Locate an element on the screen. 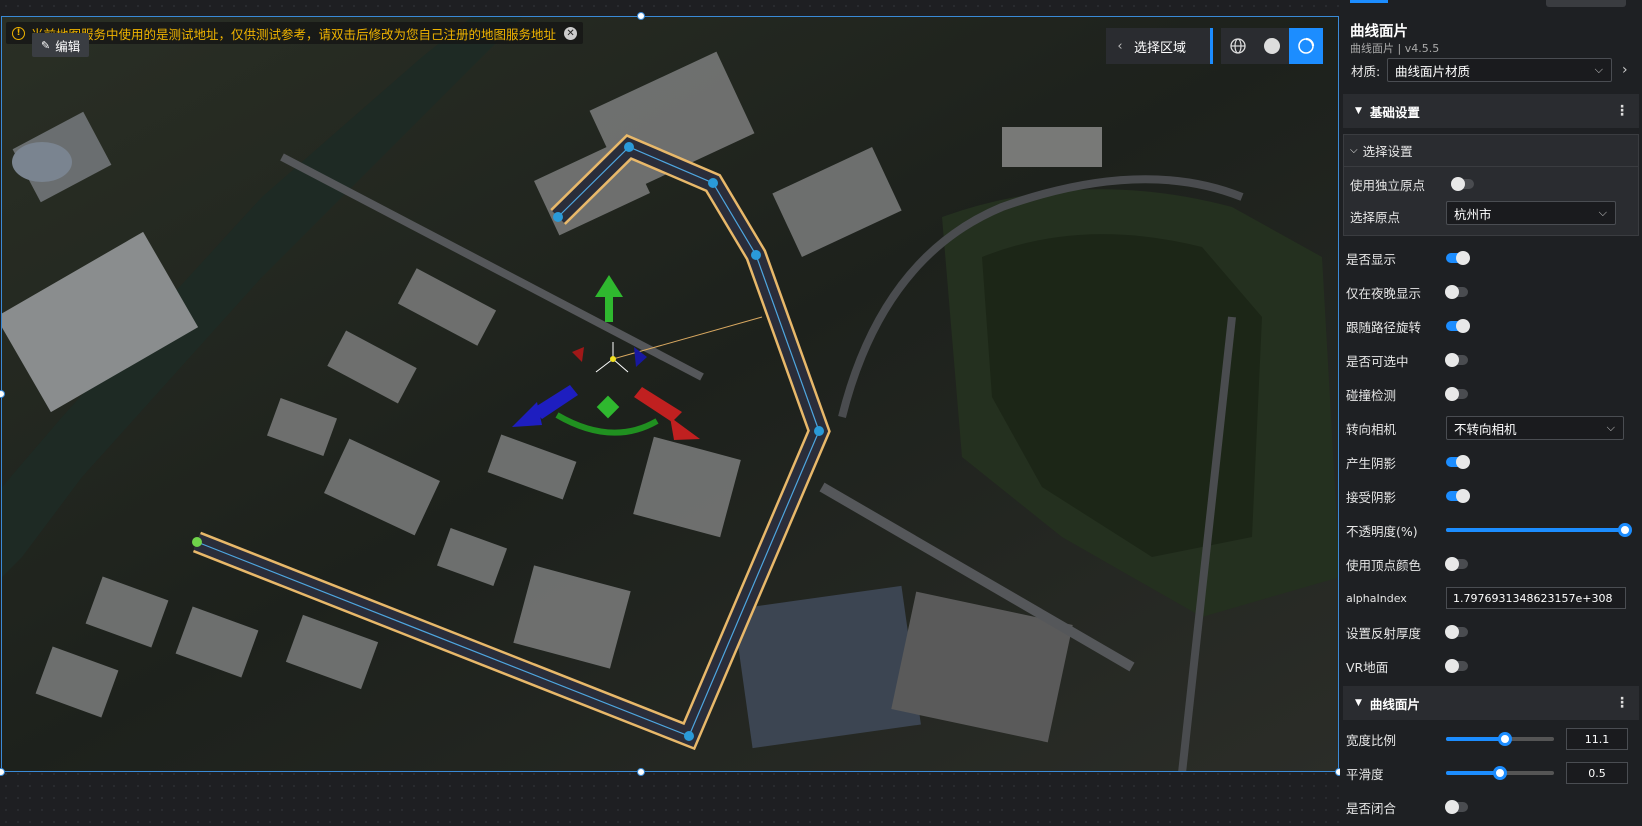 This screenshot has width=1642, height=826. reflect-thickness-label: 设置反射厚度 is located at coordinates (1384, 633).